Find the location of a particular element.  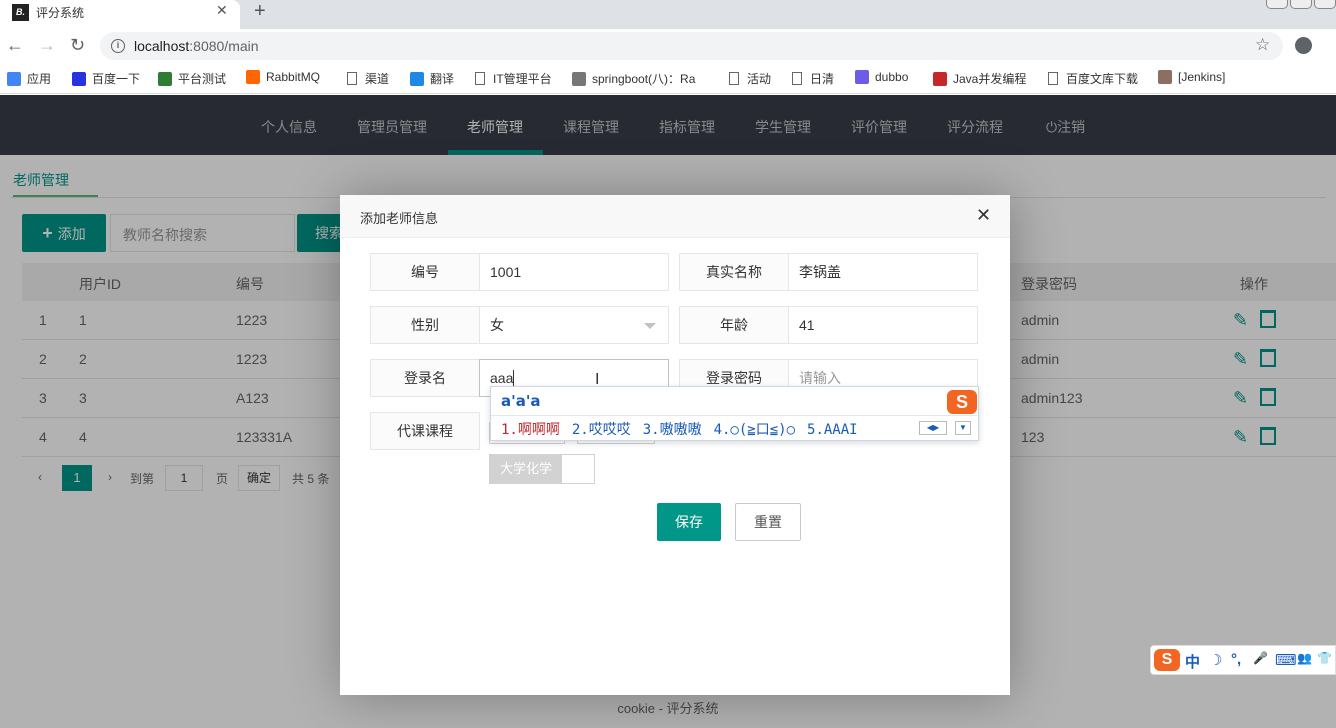

realname-label: 真实名称 is located at coordinates (734, 272).